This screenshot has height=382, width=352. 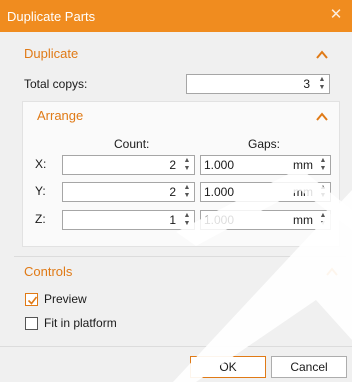 What do you see at coordinates (65, 299) in the screenshot?
I see `preview-label: Preview` at bounding box center [65, 299].